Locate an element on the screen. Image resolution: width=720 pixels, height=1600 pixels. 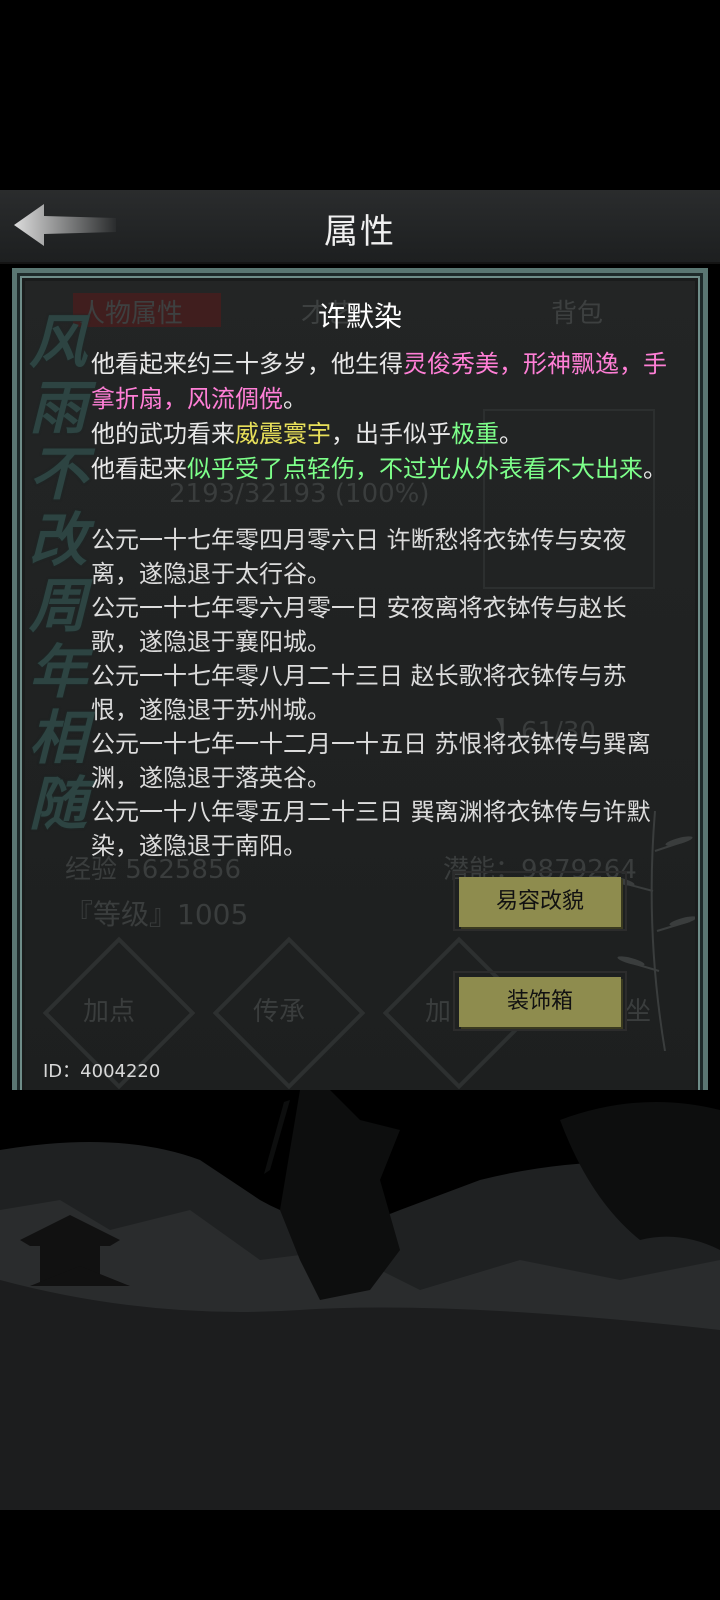
ghost-add-2: 加 is located at coordinates (438, 1012).